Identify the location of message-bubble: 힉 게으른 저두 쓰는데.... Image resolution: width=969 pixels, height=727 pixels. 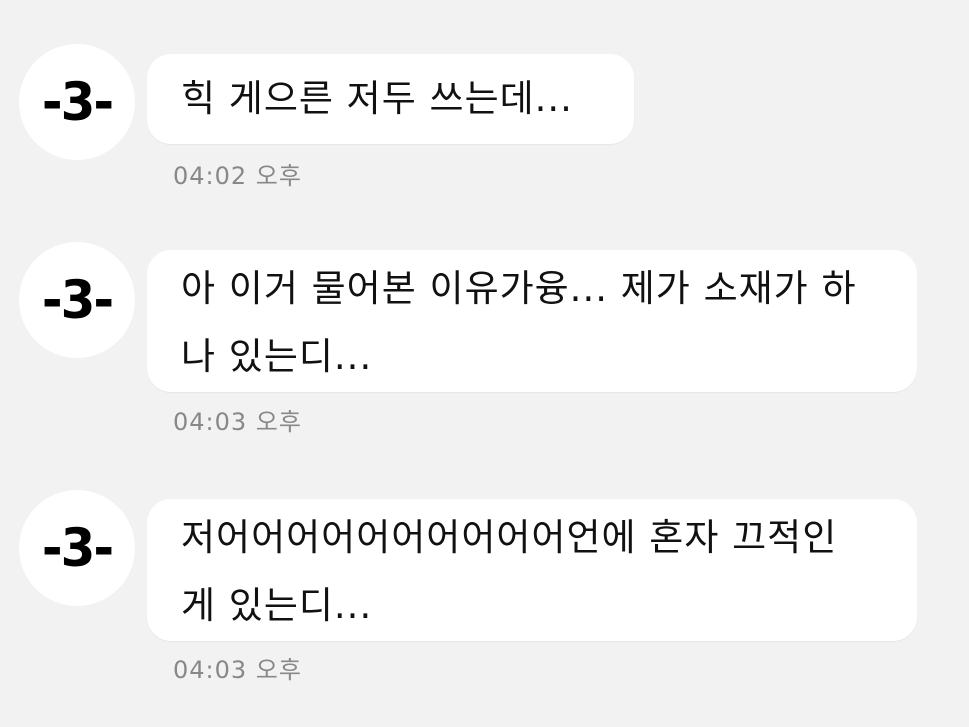
(390, 99).